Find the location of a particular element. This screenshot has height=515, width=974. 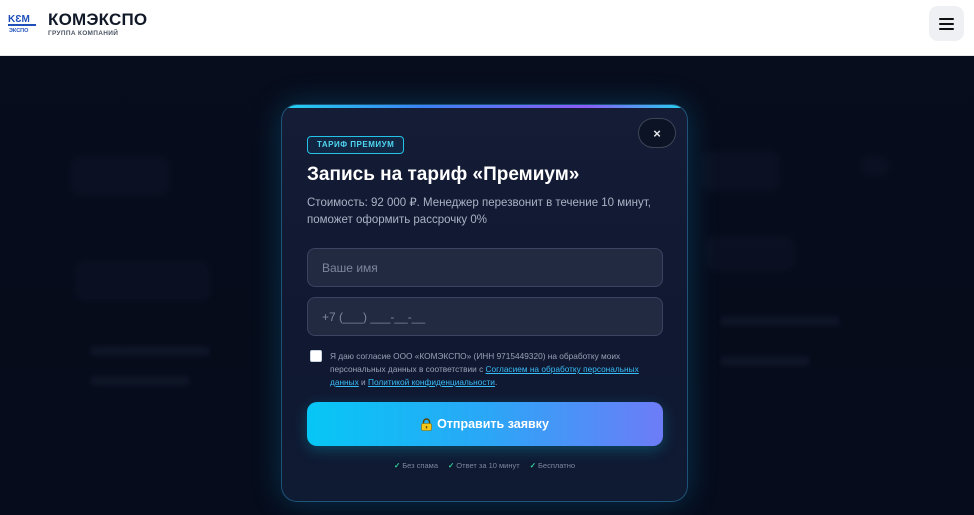

komexpo-logo-icon: KƐM ЭКСПО is located at coordinates (23, 23).